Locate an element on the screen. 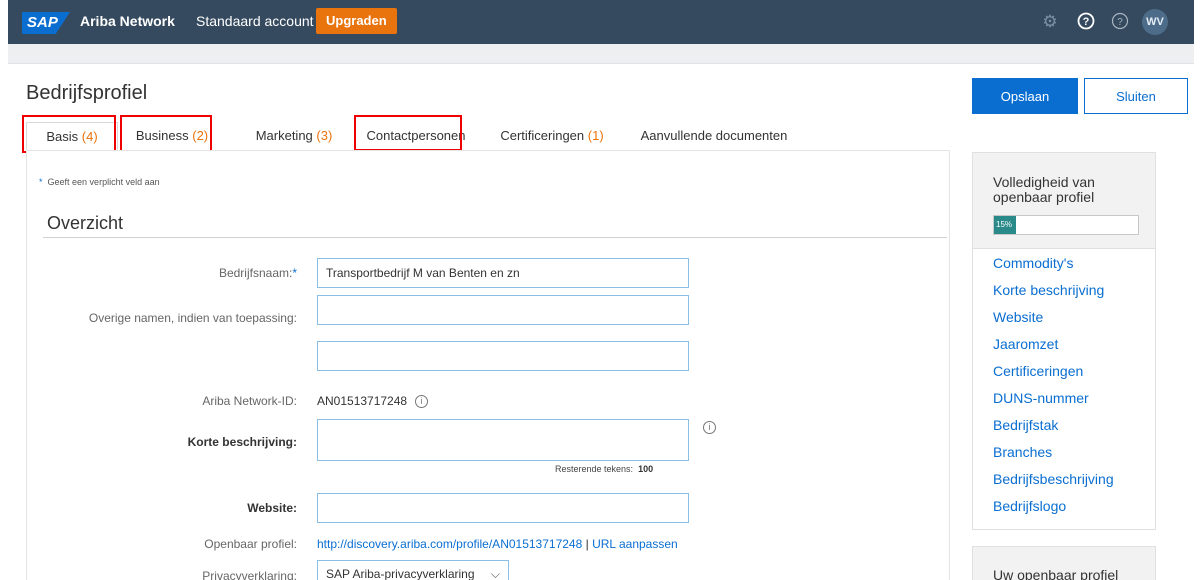 The image size is (1200, 580). sub-header-strip is located at coordinates (601, 54).